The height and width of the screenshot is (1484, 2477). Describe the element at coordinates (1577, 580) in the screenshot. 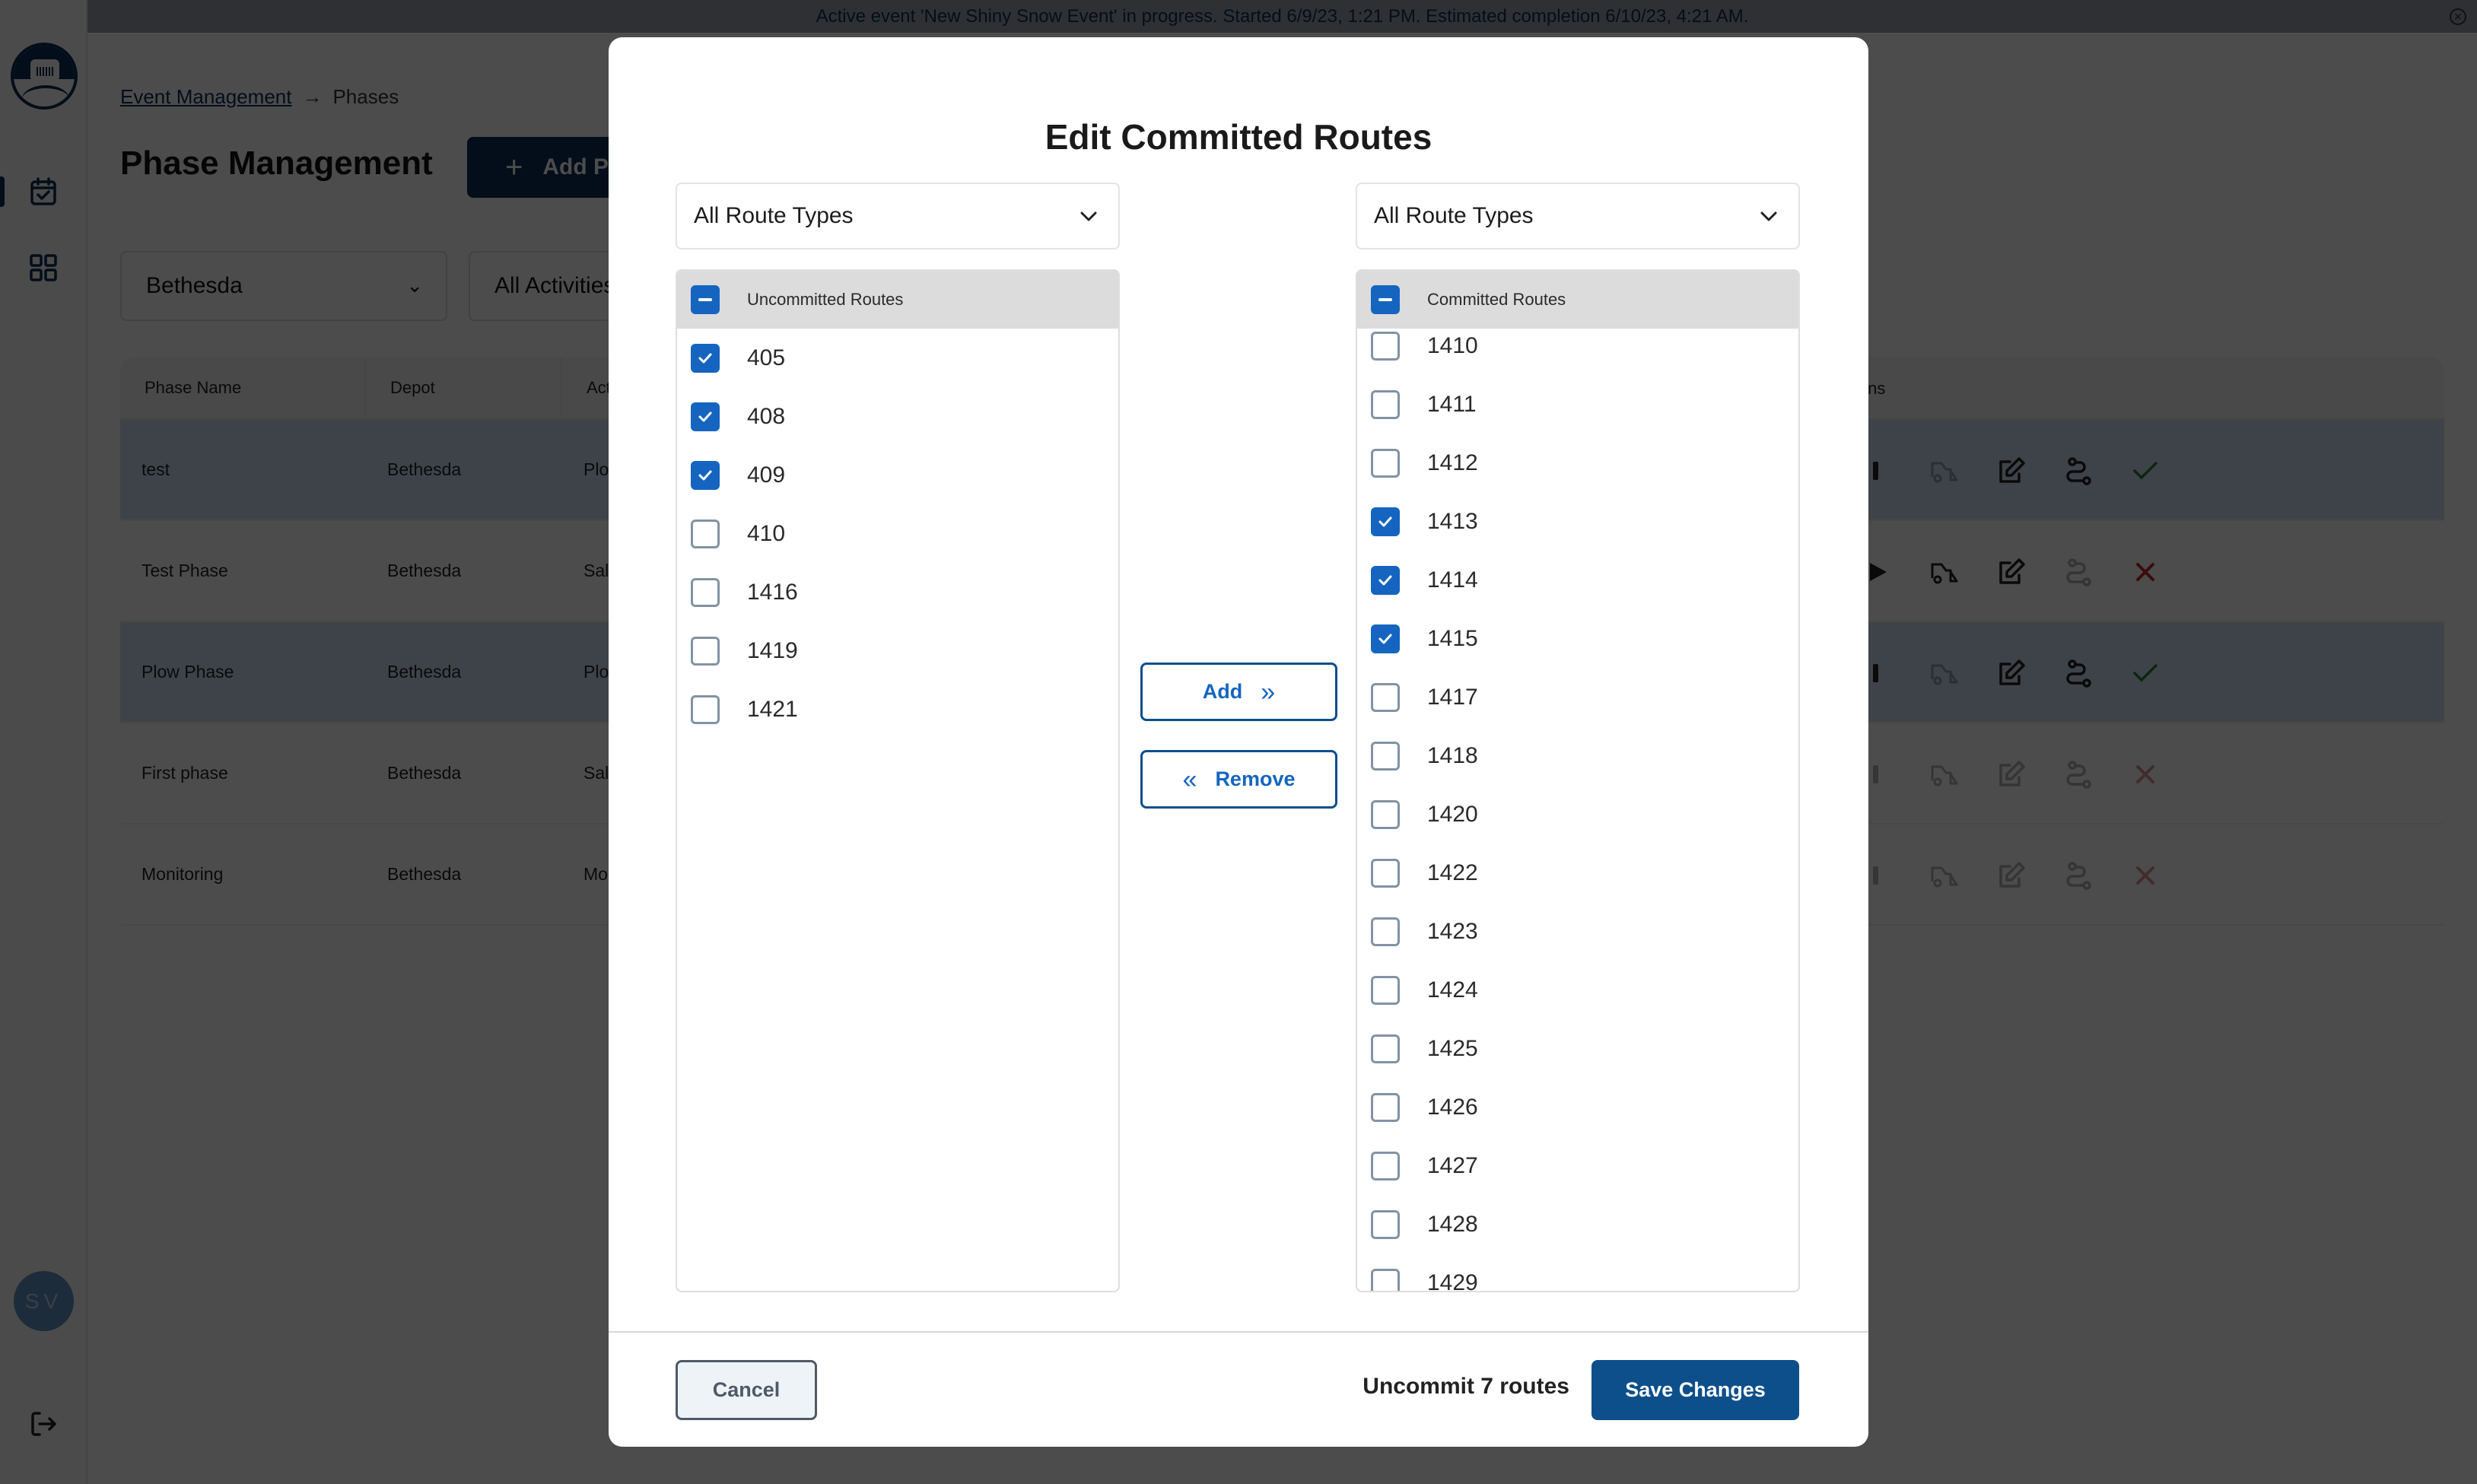

I see `right-route-item: 1414` at that location.